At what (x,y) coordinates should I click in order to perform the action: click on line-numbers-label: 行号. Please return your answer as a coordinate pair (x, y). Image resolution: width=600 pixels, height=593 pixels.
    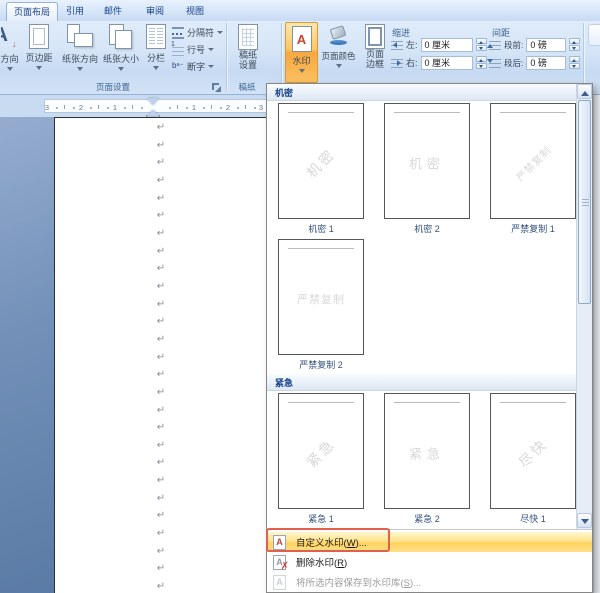
    Looking at the image, I should click on (196, 50).